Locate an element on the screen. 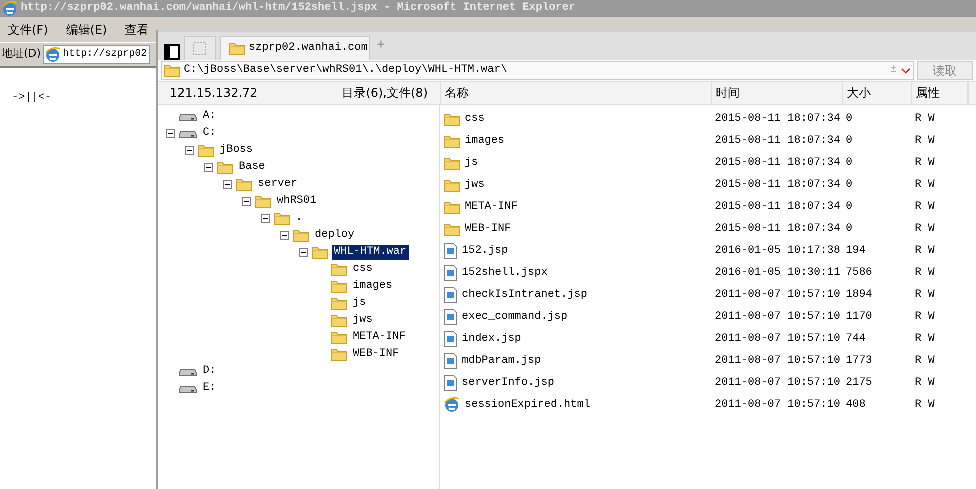  tree-item: images is located at coordinates (298, 286).